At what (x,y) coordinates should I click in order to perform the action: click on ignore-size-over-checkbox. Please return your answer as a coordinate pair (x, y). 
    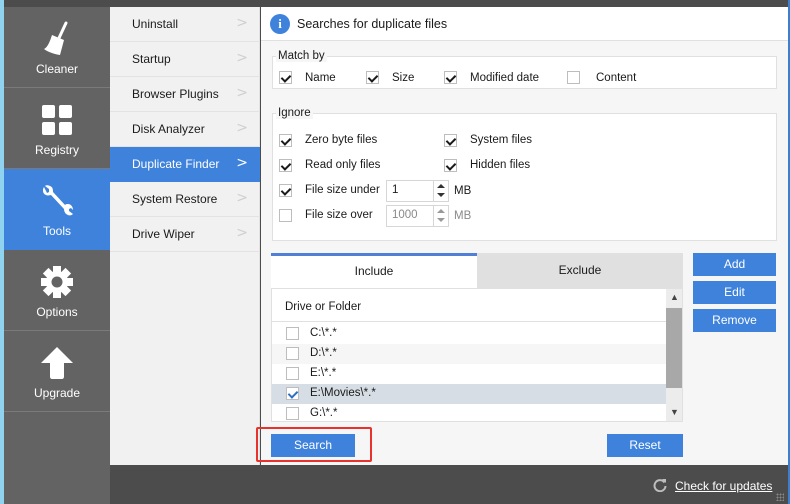
    Looking at the image, I should click on (285, 215).